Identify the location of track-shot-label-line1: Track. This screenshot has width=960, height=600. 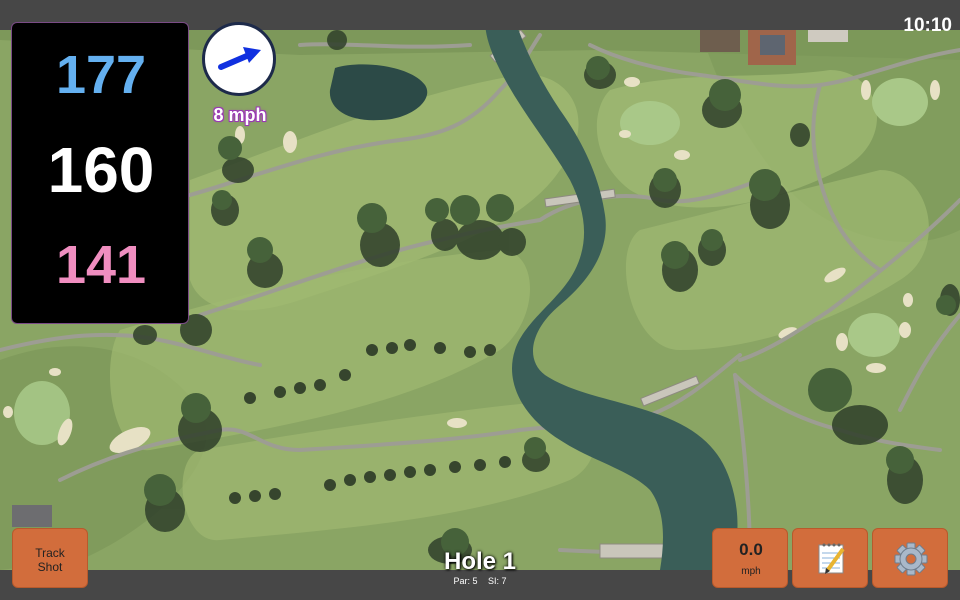
(50, 553).